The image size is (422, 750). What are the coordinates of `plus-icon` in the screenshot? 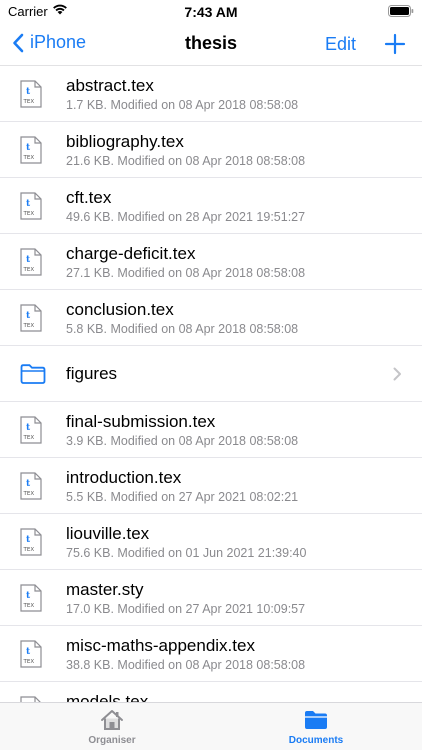 It's located at (395, 44).